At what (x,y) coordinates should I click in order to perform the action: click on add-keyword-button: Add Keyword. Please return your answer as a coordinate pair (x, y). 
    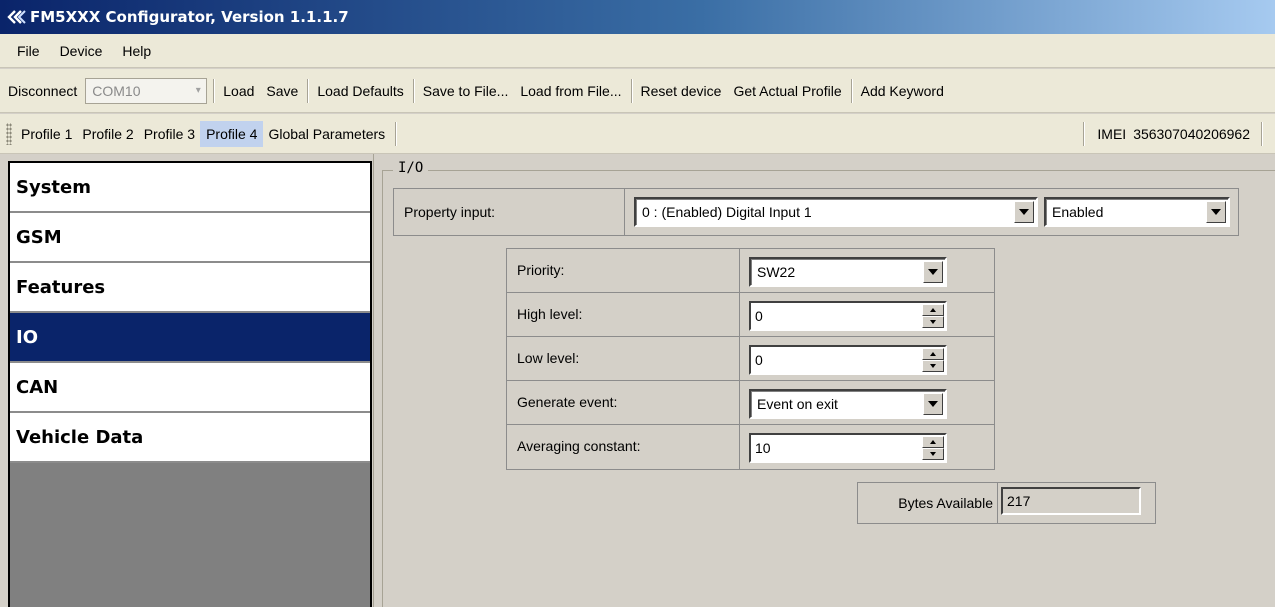
    Looking at the image, I should click on (902, 91).